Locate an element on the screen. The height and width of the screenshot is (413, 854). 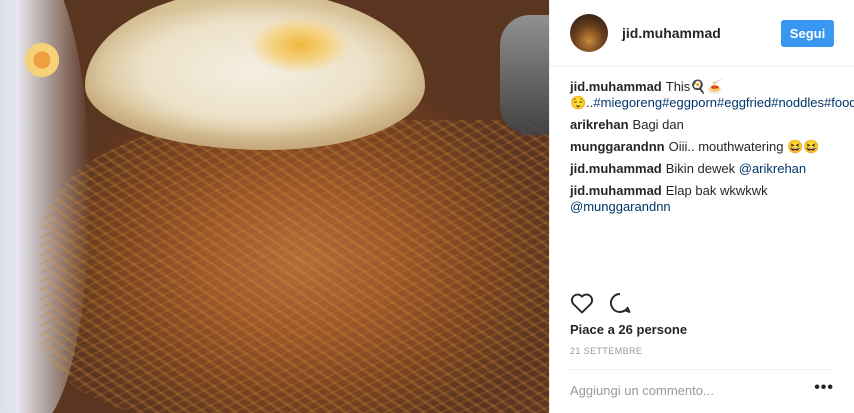
divider is located at coordinates (702, 369).